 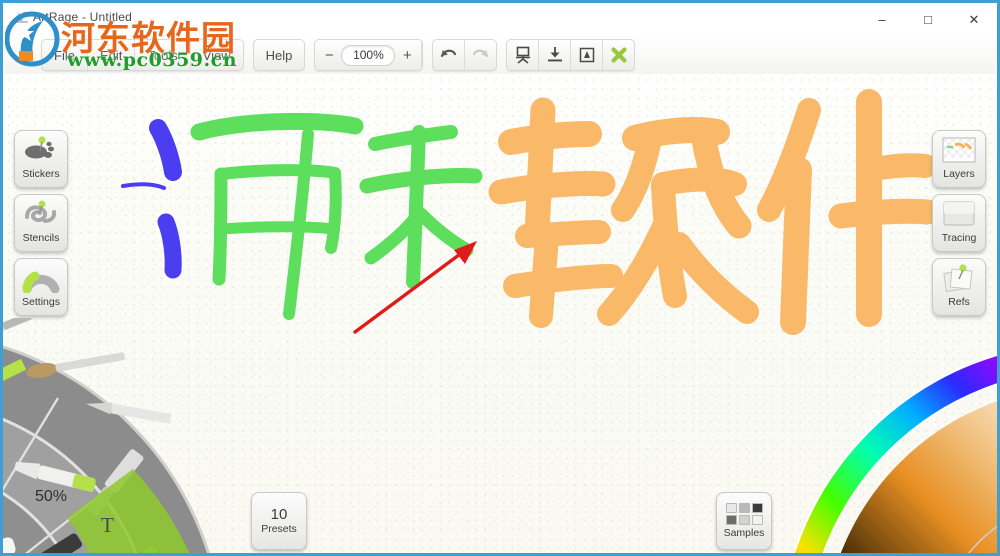 What do you see at coordinates (279, 514) in the screenshot?
I see `presets-count: 10` at bounding box center [279, 514].